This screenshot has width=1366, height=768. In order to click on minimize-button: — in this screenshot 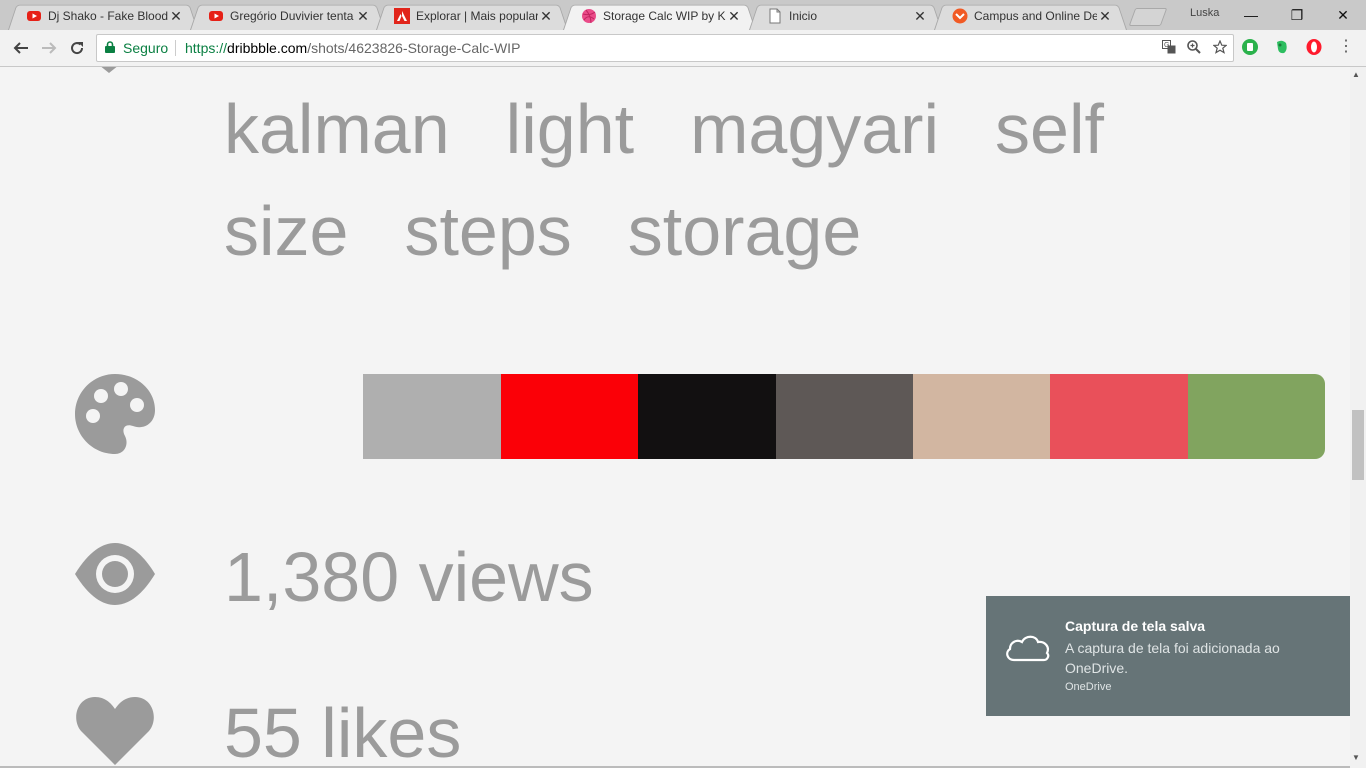, I will do `click(1251, 15)`.